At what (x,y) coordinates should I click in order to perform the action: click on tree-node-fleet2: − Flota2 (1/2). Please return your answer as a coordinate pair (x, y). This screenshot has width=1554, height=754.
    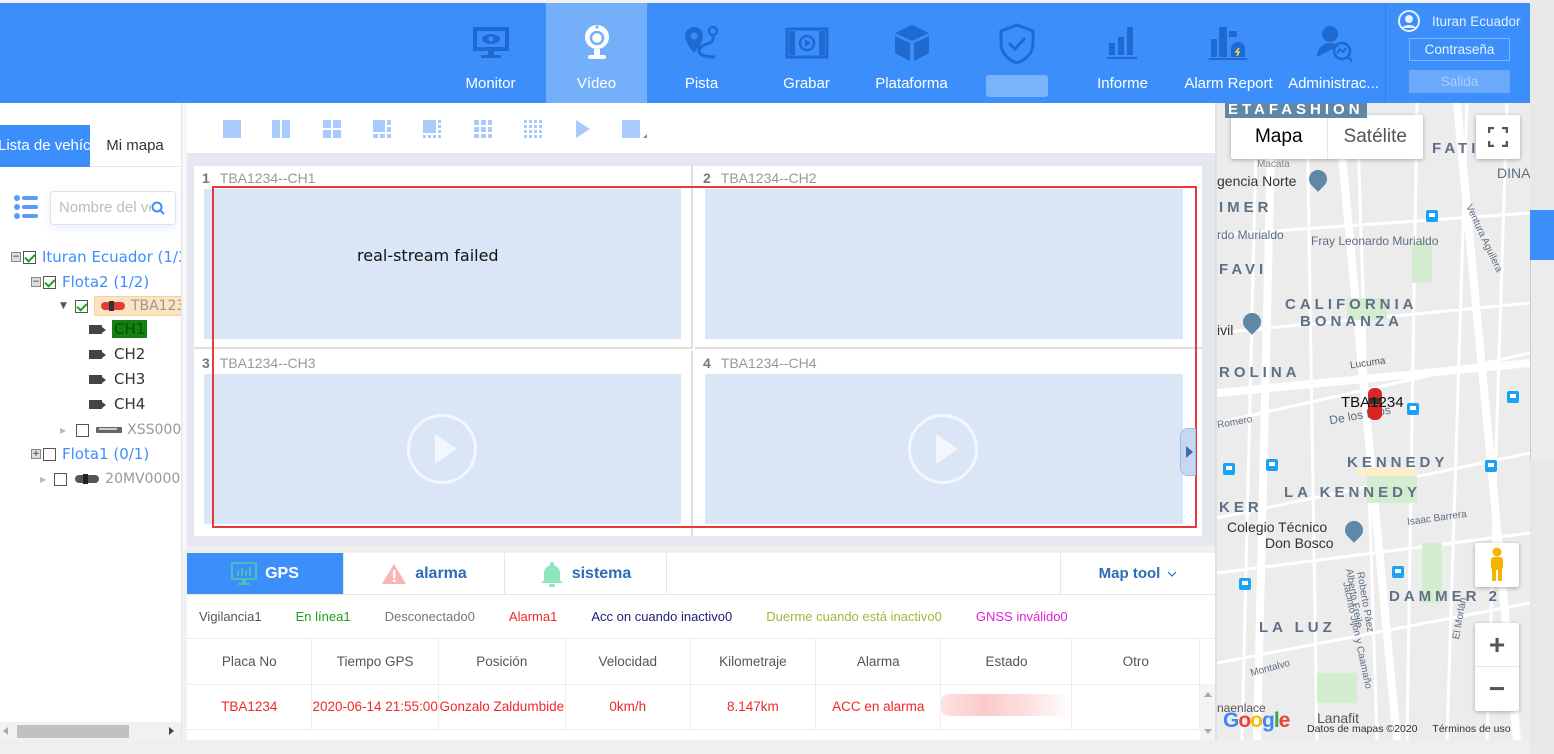
    Looking at the image, I should click on (90, 282).